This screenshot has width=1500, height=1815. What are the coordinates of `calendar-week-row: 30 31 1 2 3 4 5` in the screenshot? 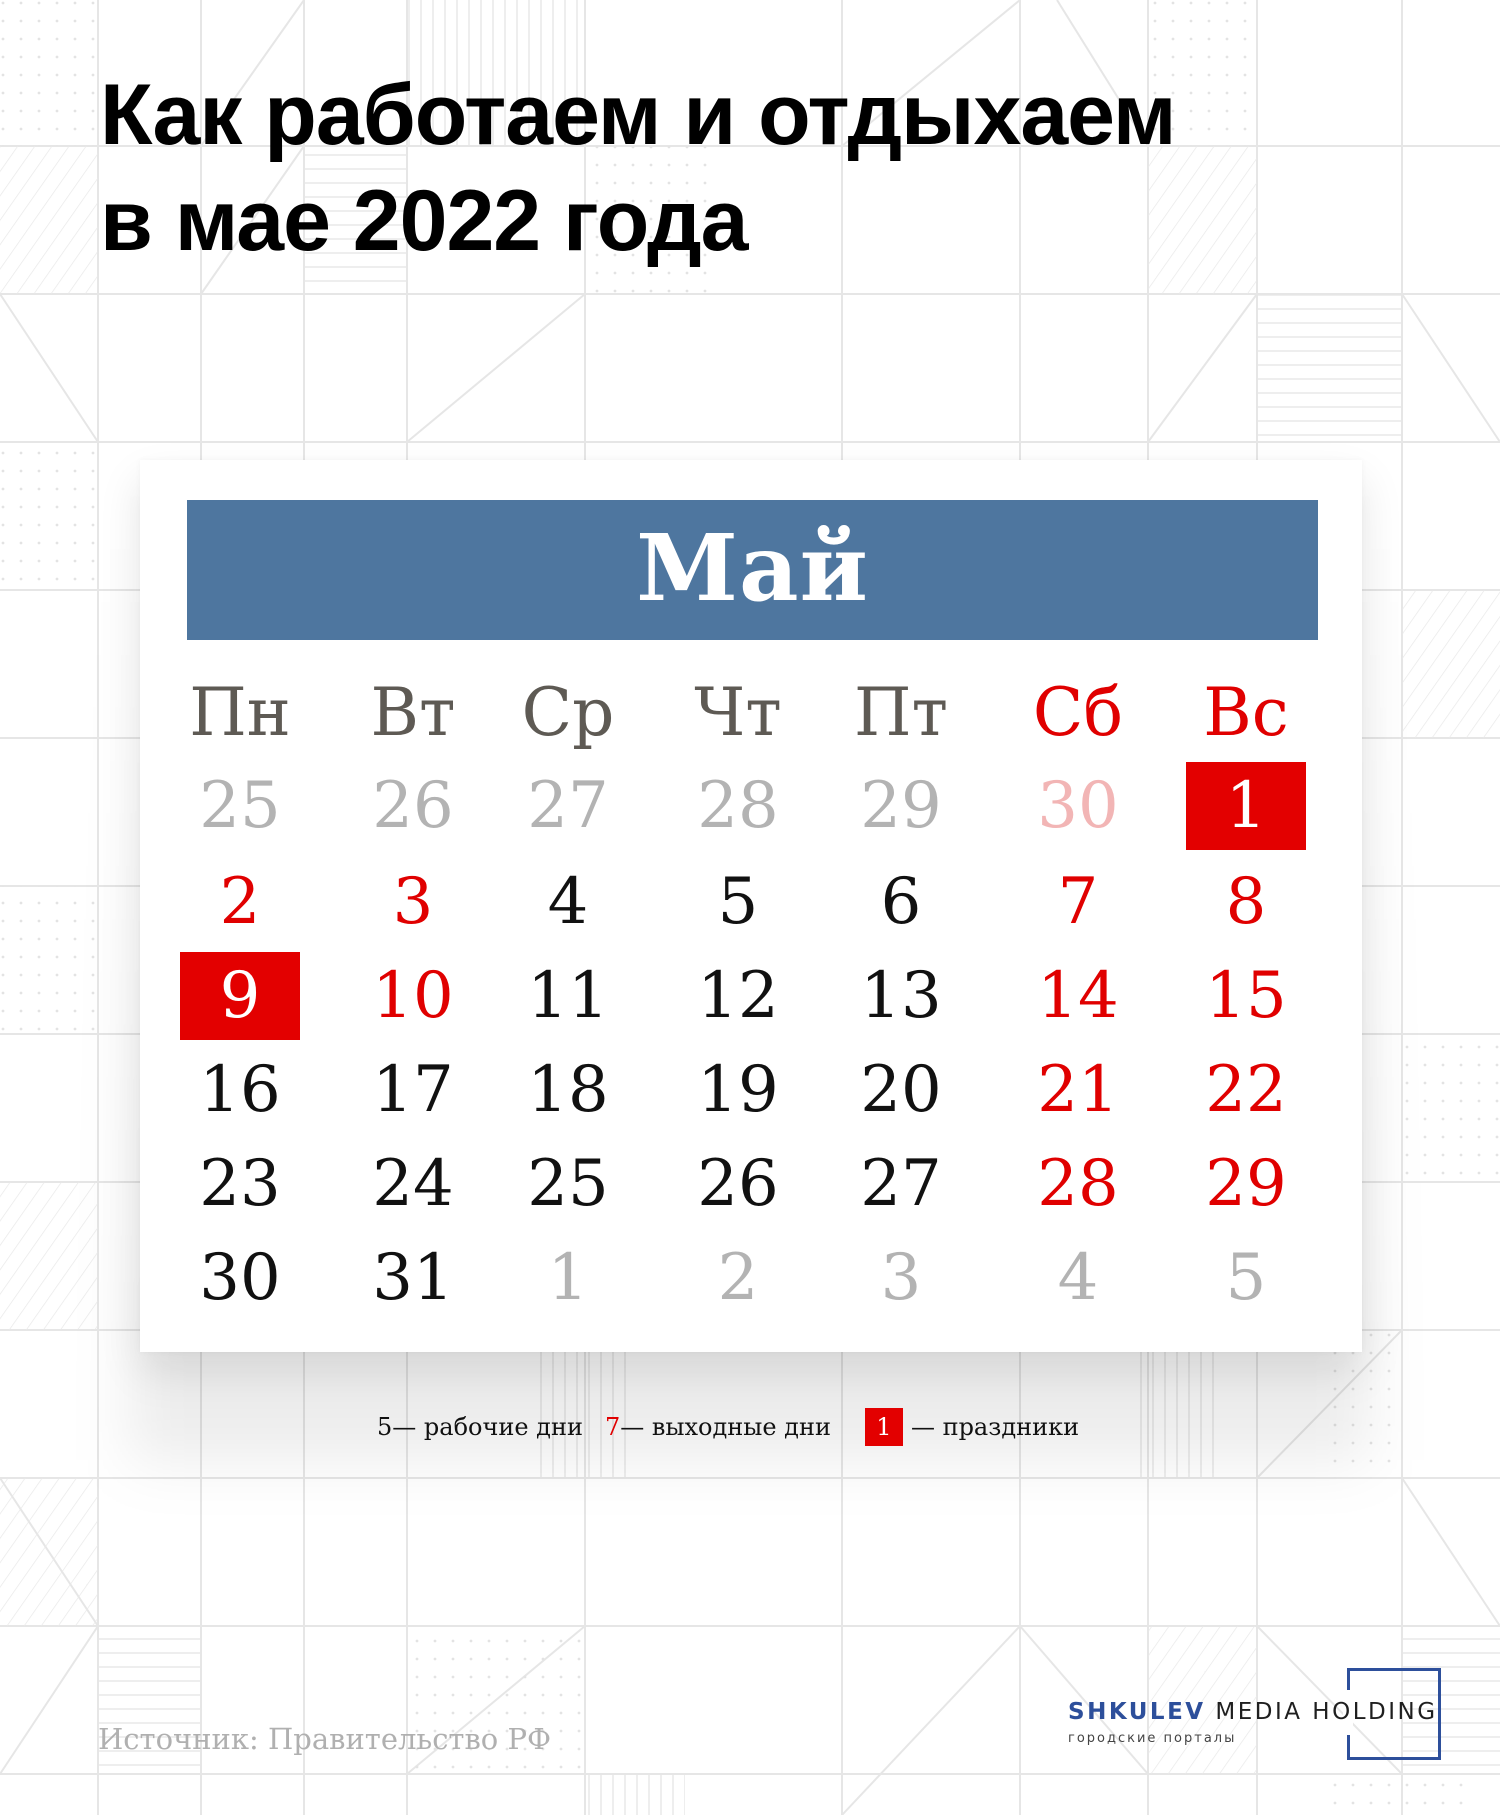 It's located at (750, 1279).